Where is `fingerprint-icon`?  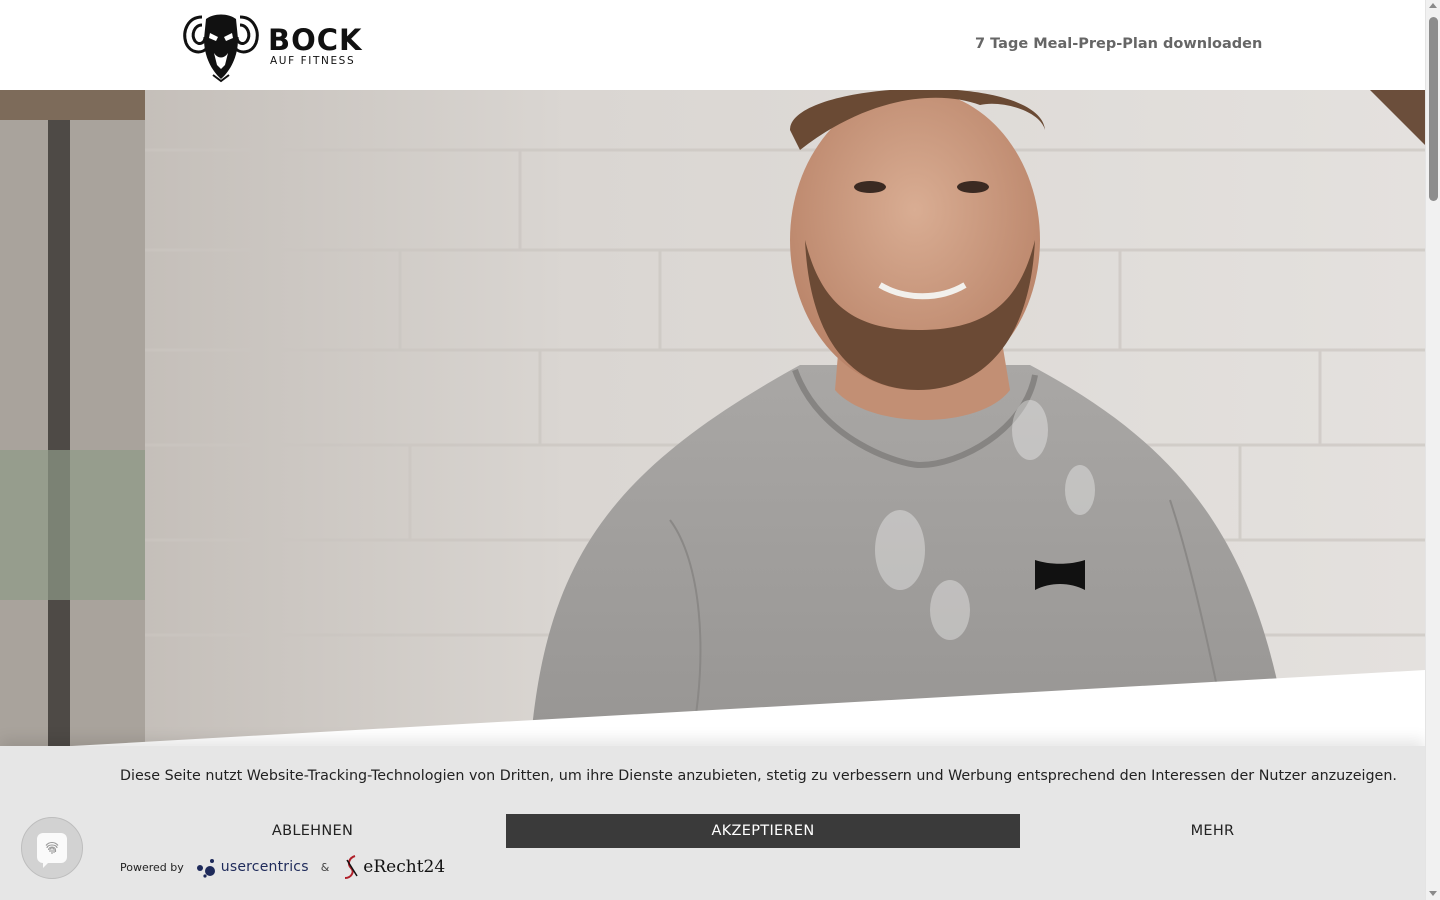
fingerprint-icon is located at coordinates (52, 847).